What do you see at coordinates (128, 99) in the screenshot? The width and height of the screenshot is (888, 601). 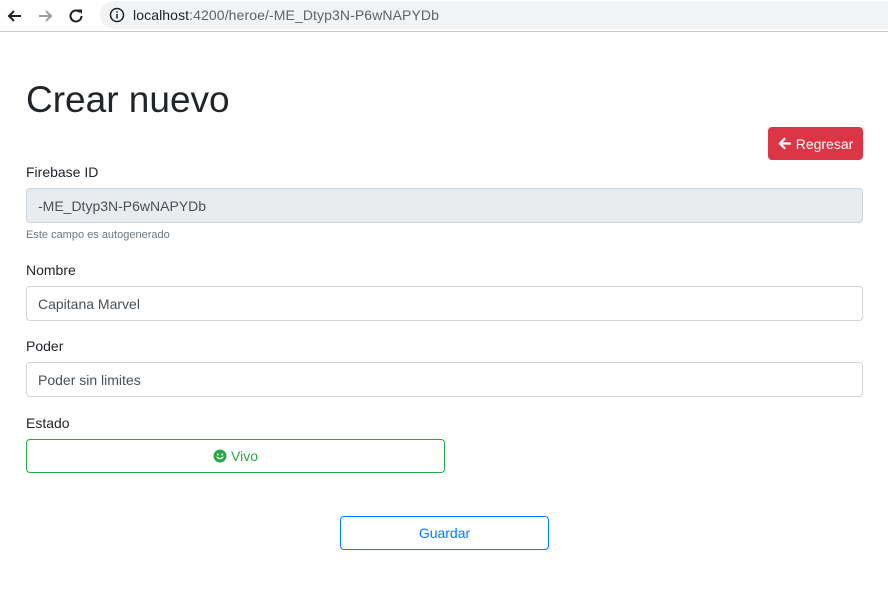 I see `page-title: Crear nuevo` at bounding box center [128, 99].